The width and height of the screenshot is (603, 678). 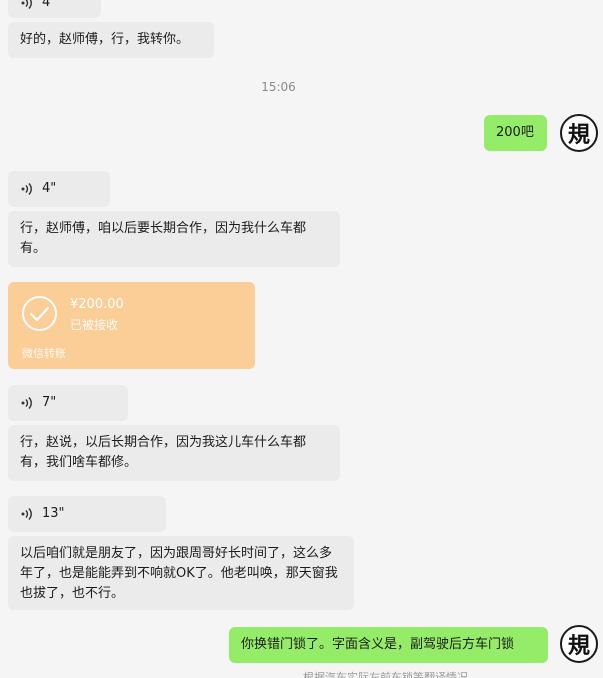 I want to click on message-text: 行，赵说，以后长期合作，因为我这儿车什么车都有，我们啥车都修。, so click(x=163, y=452).